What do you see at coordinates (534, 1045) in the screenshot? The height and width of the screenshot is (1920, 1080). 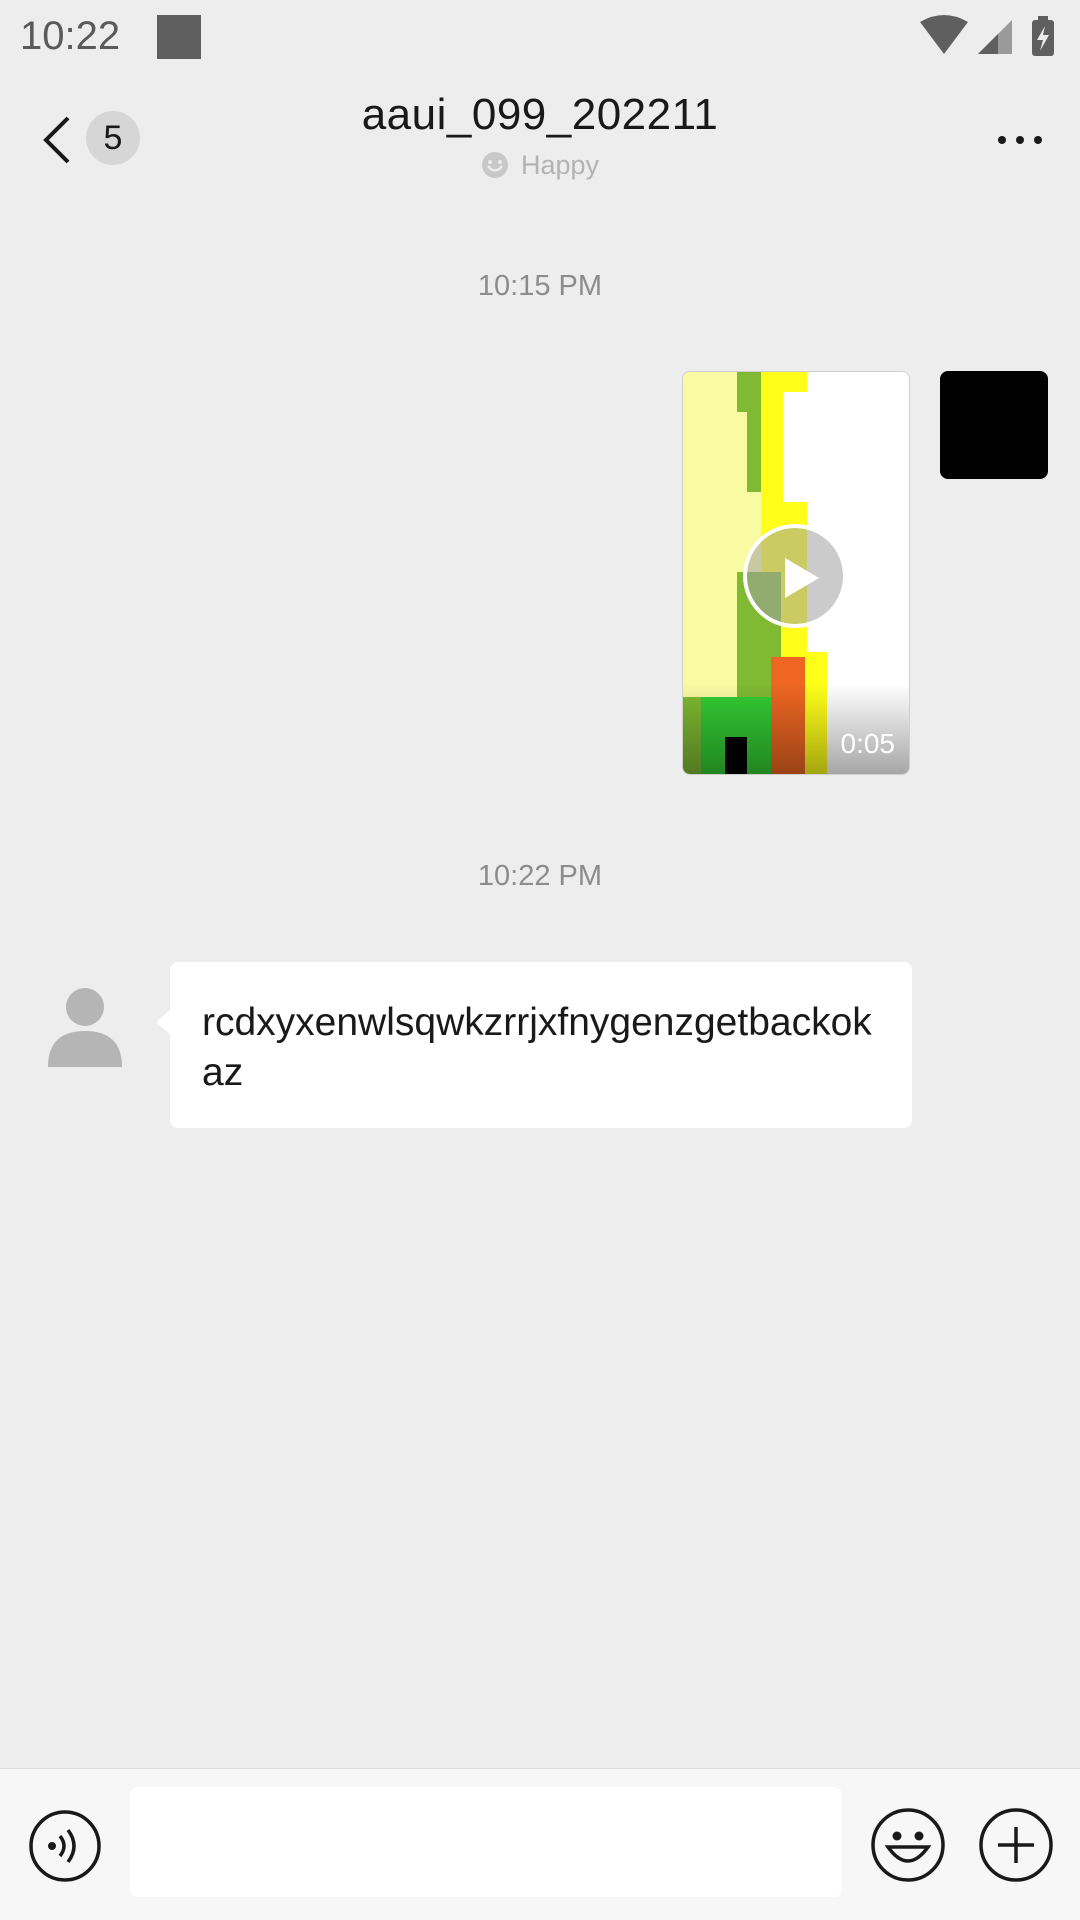 I see `incoming-message-bubble: rcdxyxenwlsqwkzrrjxfnygenzgetbackokaz` at bounding box center [534, 1045].